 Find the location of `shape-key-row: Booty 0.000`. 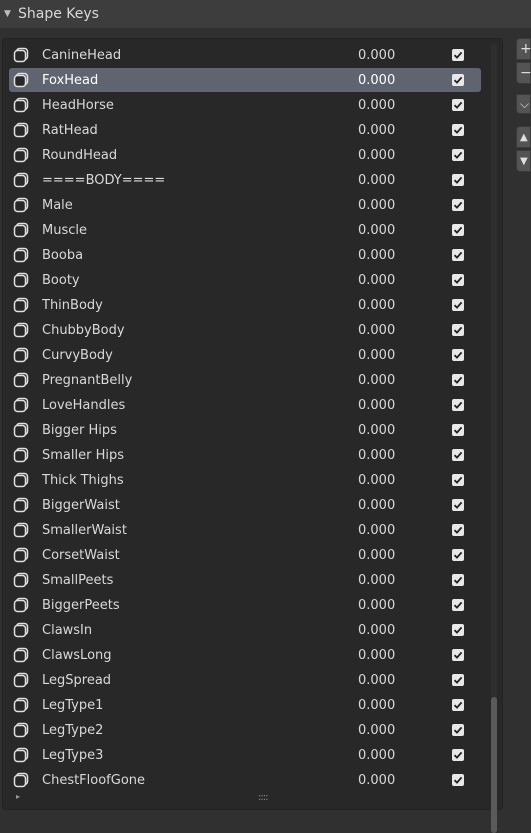

shape-key-row: Booty 0.000 is located at coordinates (245, 280).